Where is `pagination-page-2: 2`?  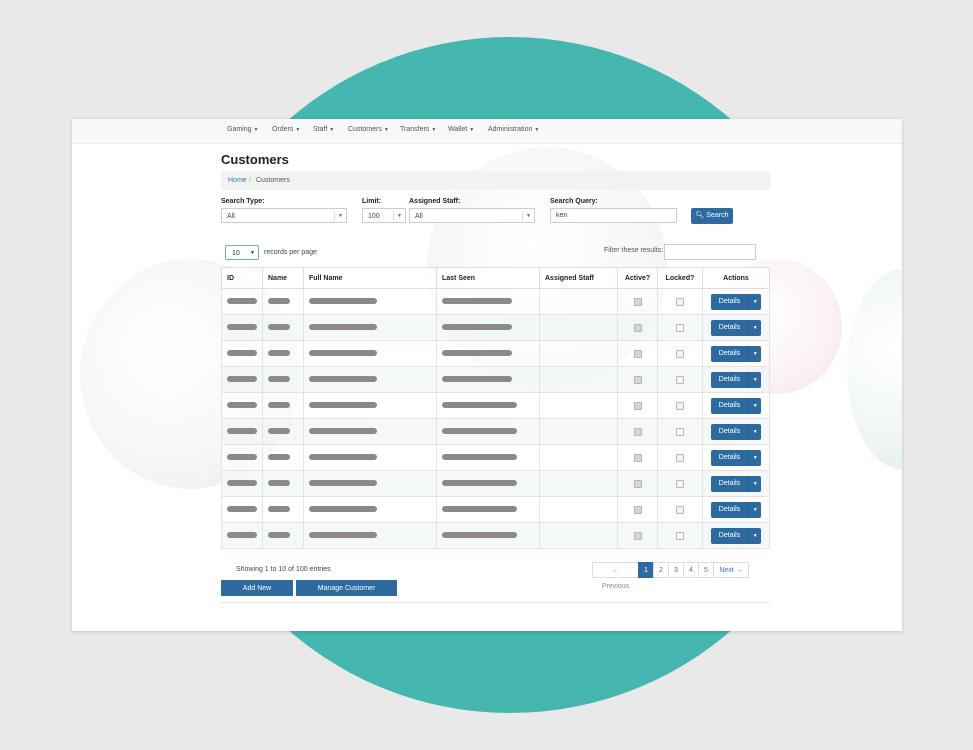 pagination-page-2: 2 is located at coordinates (661, 570).